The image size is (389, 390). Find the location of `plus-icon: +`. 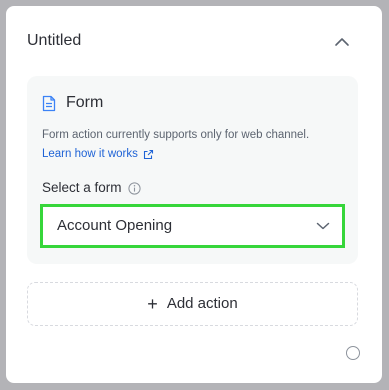

plus-icon: + is located at coordinates (152, 304).